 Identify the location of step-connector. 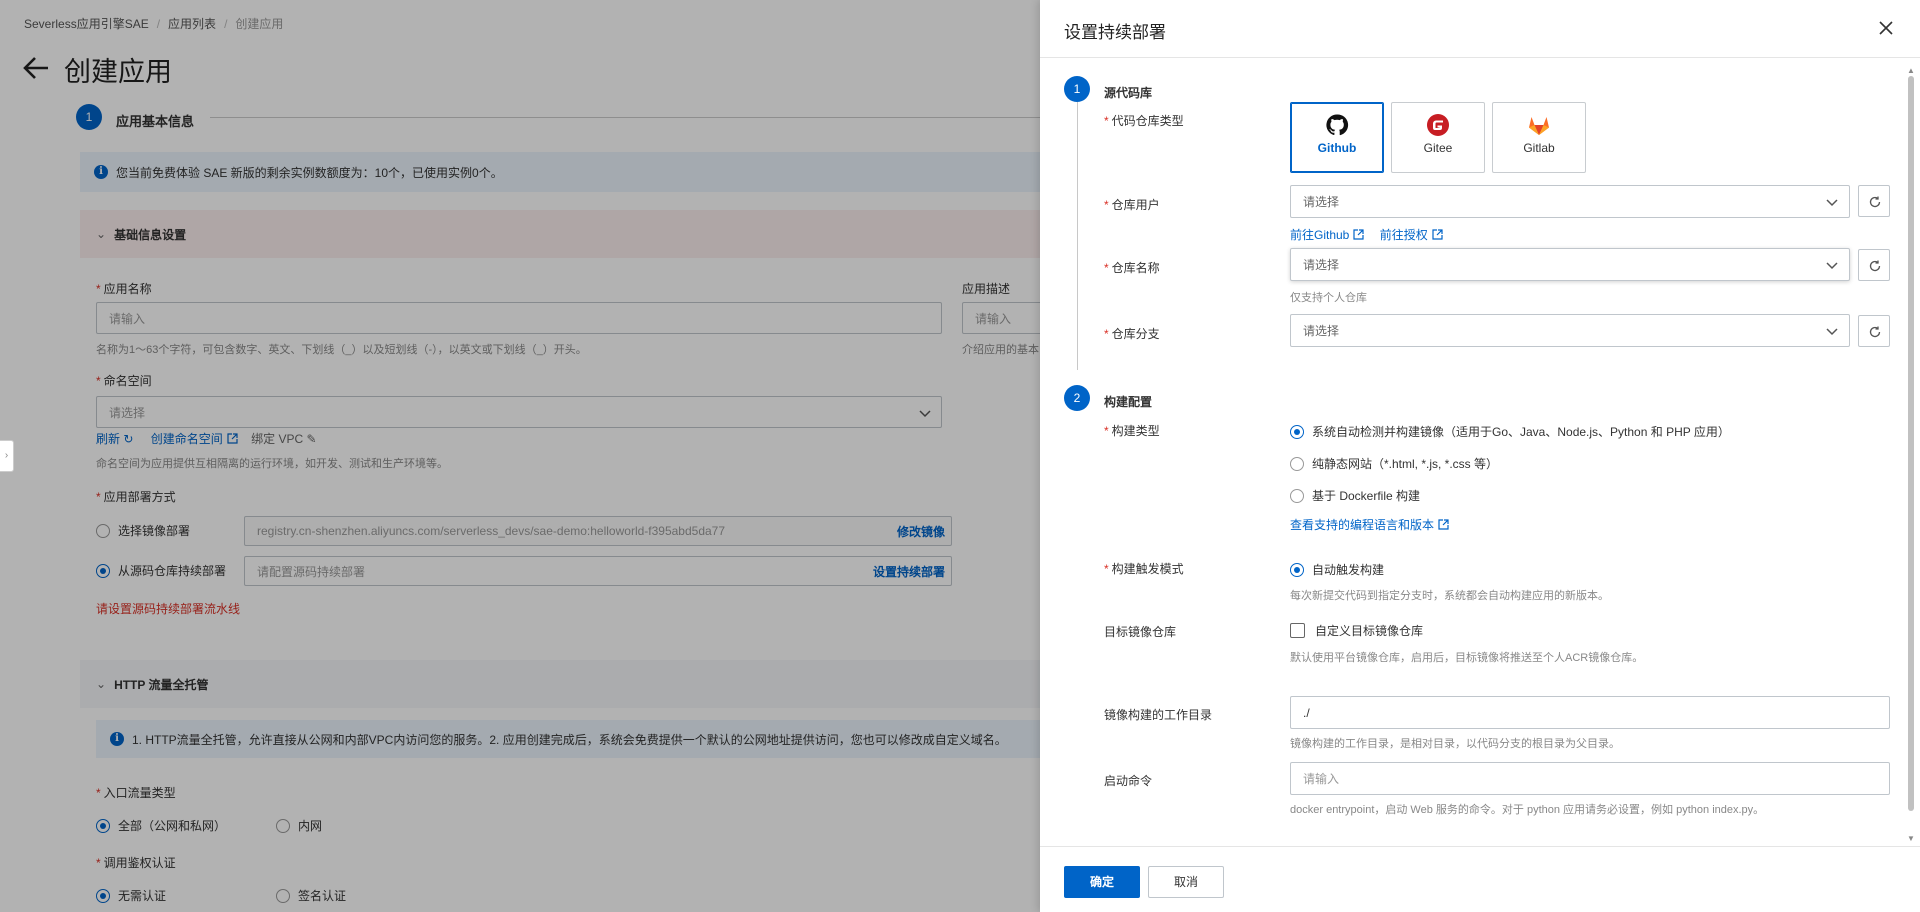
(1077, 236).